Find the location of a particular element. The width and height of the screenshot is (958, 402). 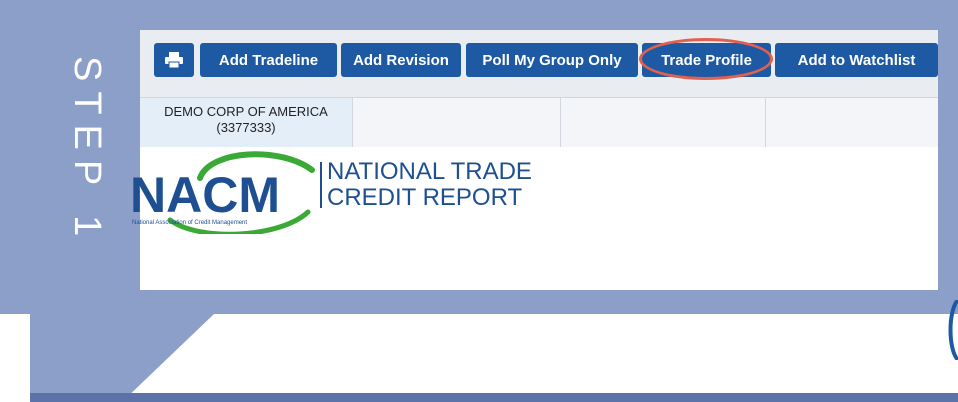

edge-decoration is located at coordinates (953, 330).